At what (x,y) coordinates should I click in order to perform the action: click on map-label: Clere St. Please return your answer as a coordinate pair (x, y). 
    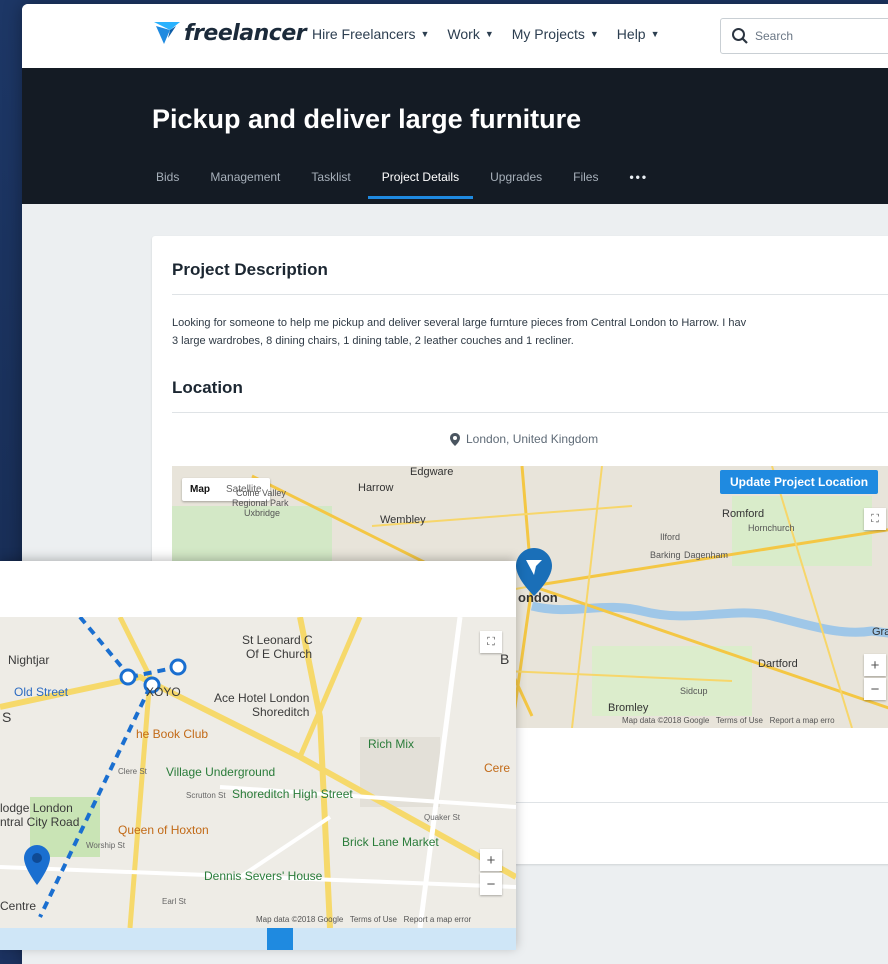
    Looking at the image, I should click on (132, 771).